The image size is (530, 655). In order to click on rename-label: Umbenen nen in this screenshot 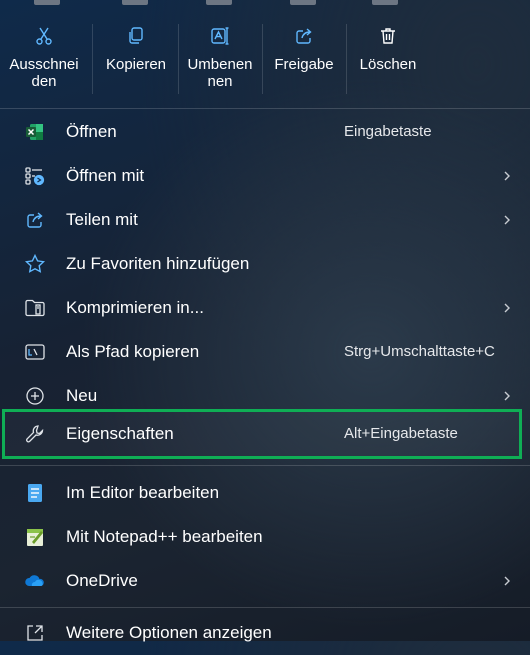, I will do `click(220, 73)`.